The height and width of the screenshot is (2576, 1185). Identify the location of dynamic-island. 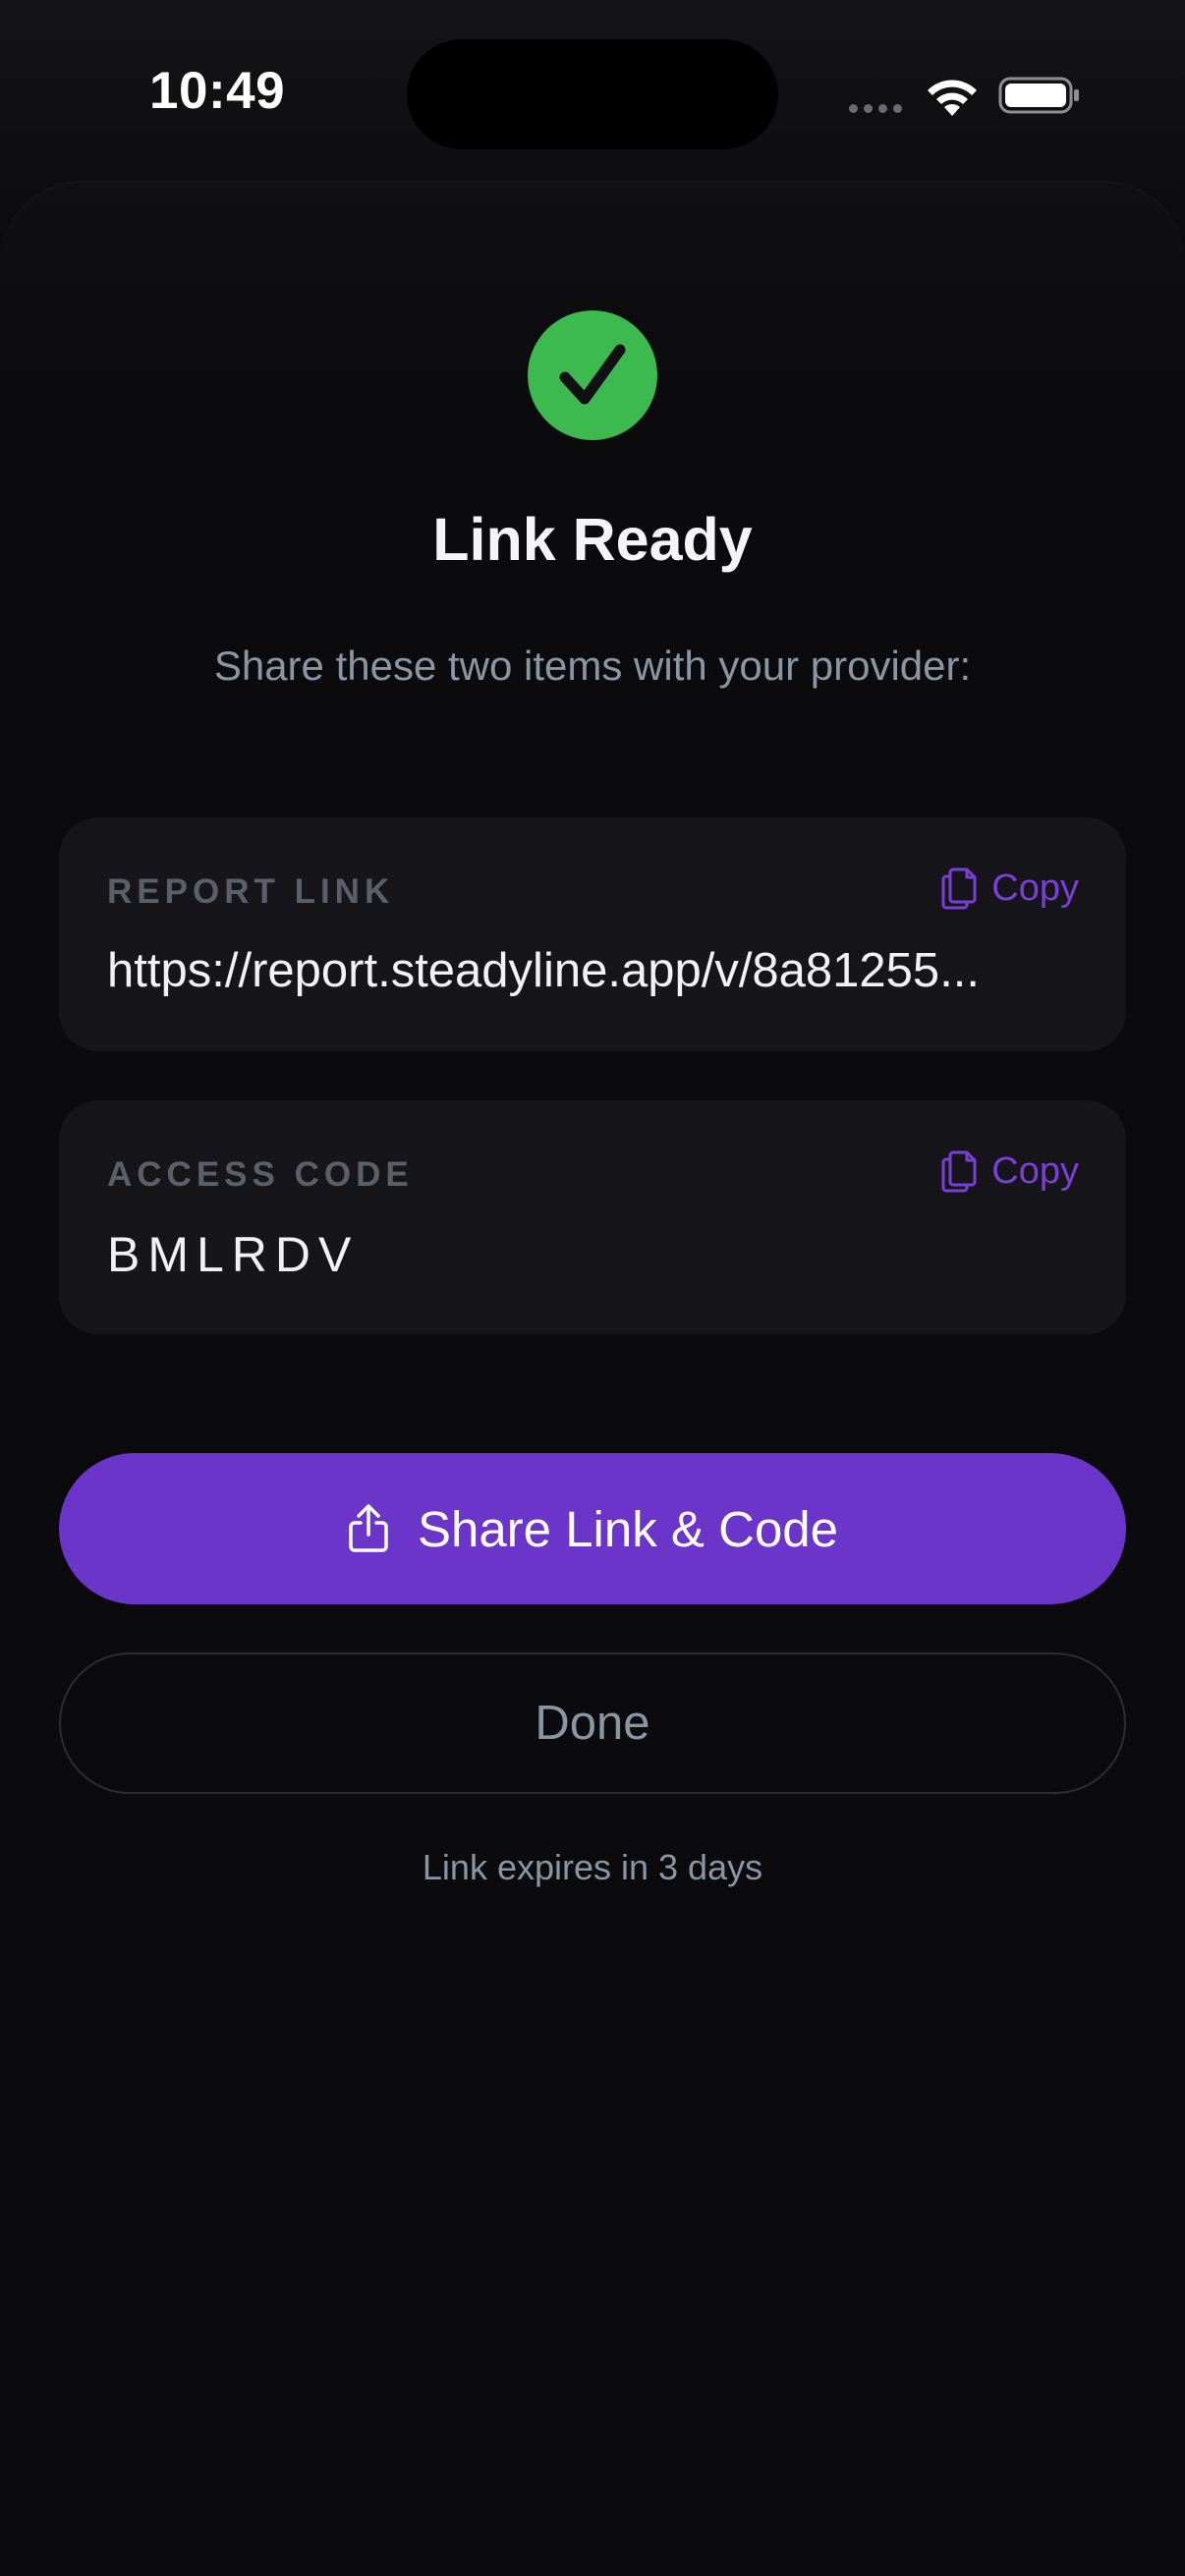
(592, 94).